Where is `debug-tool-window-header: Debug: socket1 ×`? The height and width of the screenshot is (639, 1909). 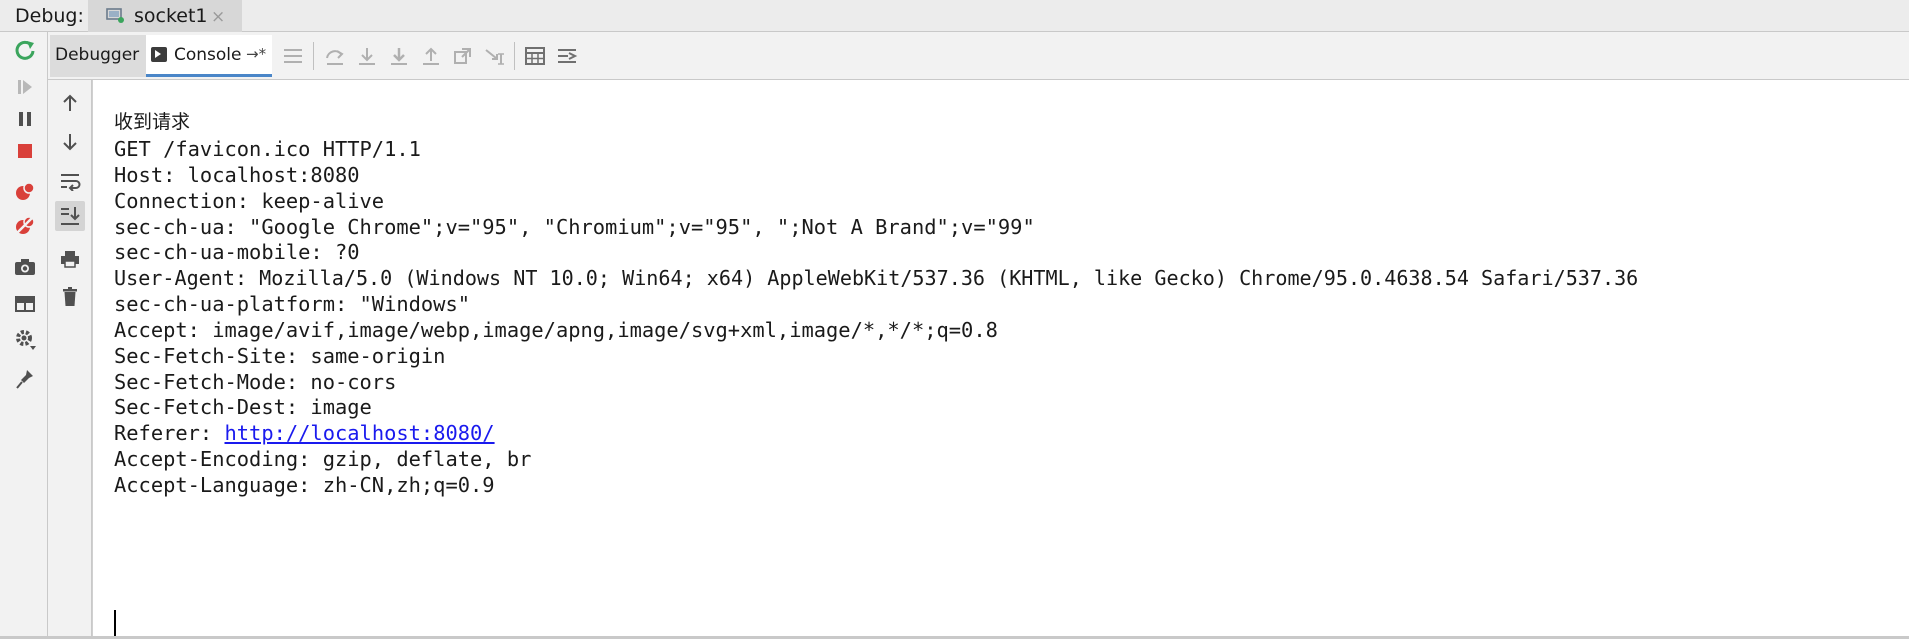
debug-tool-window-header: Debug: socket1 × is located at coordinates (954, 16).